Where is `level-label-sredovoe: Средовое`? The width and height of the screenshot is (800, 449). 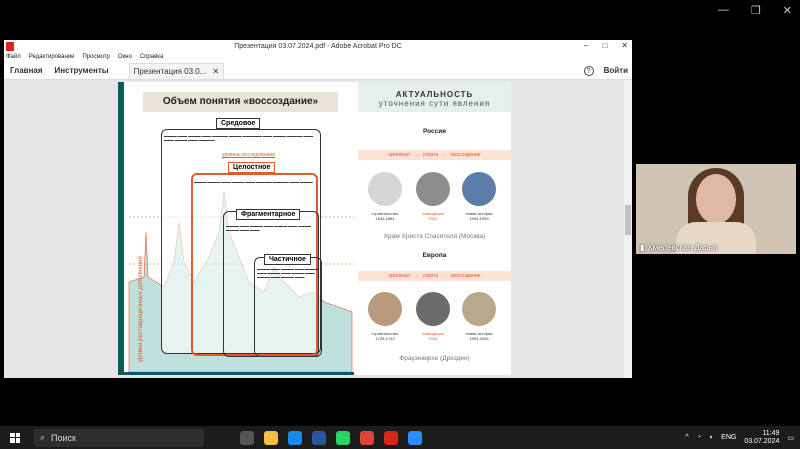 level-label-sredovoe: Средовое is located at coordinates (238, 123).